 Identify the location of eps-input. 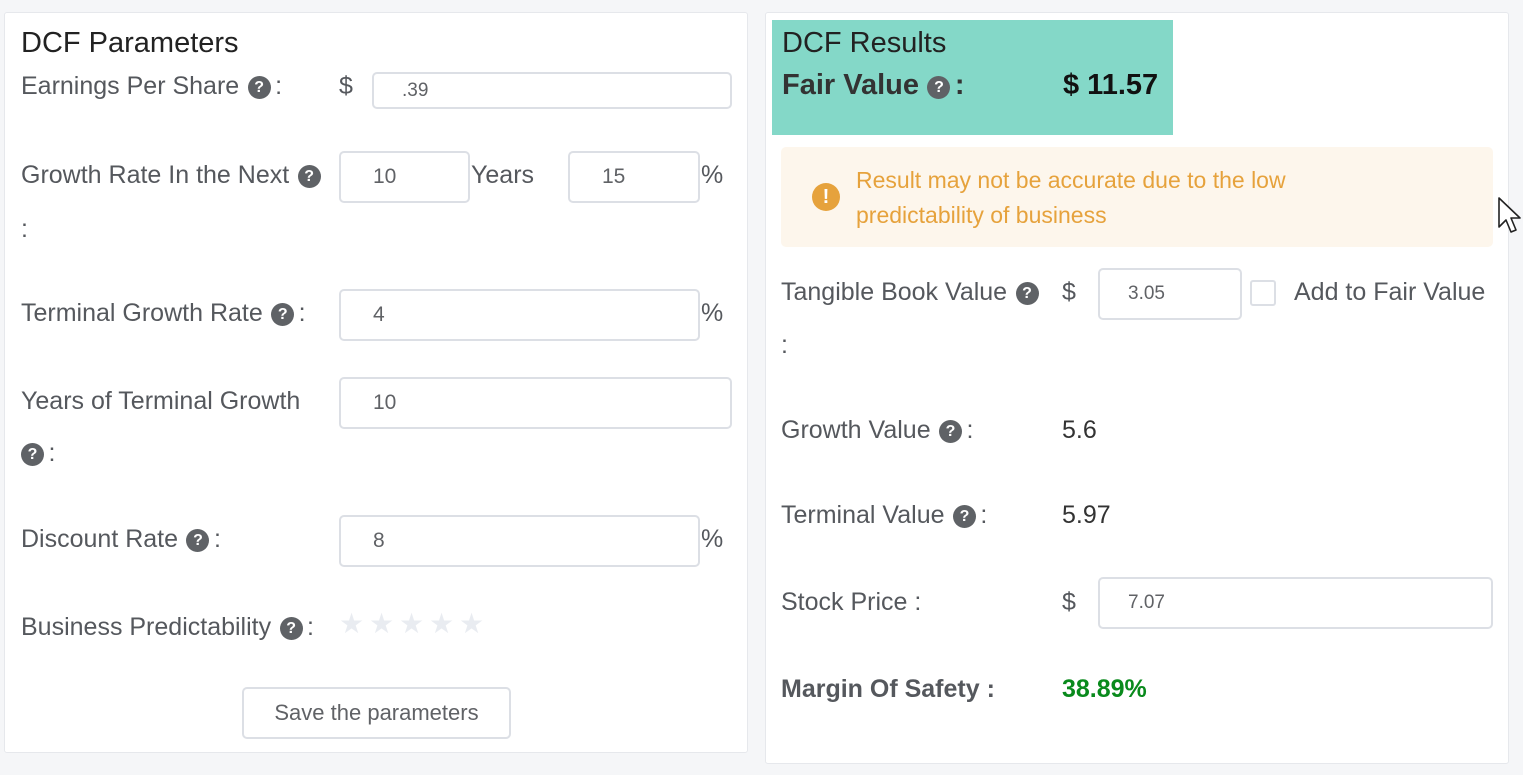
(552, 90).